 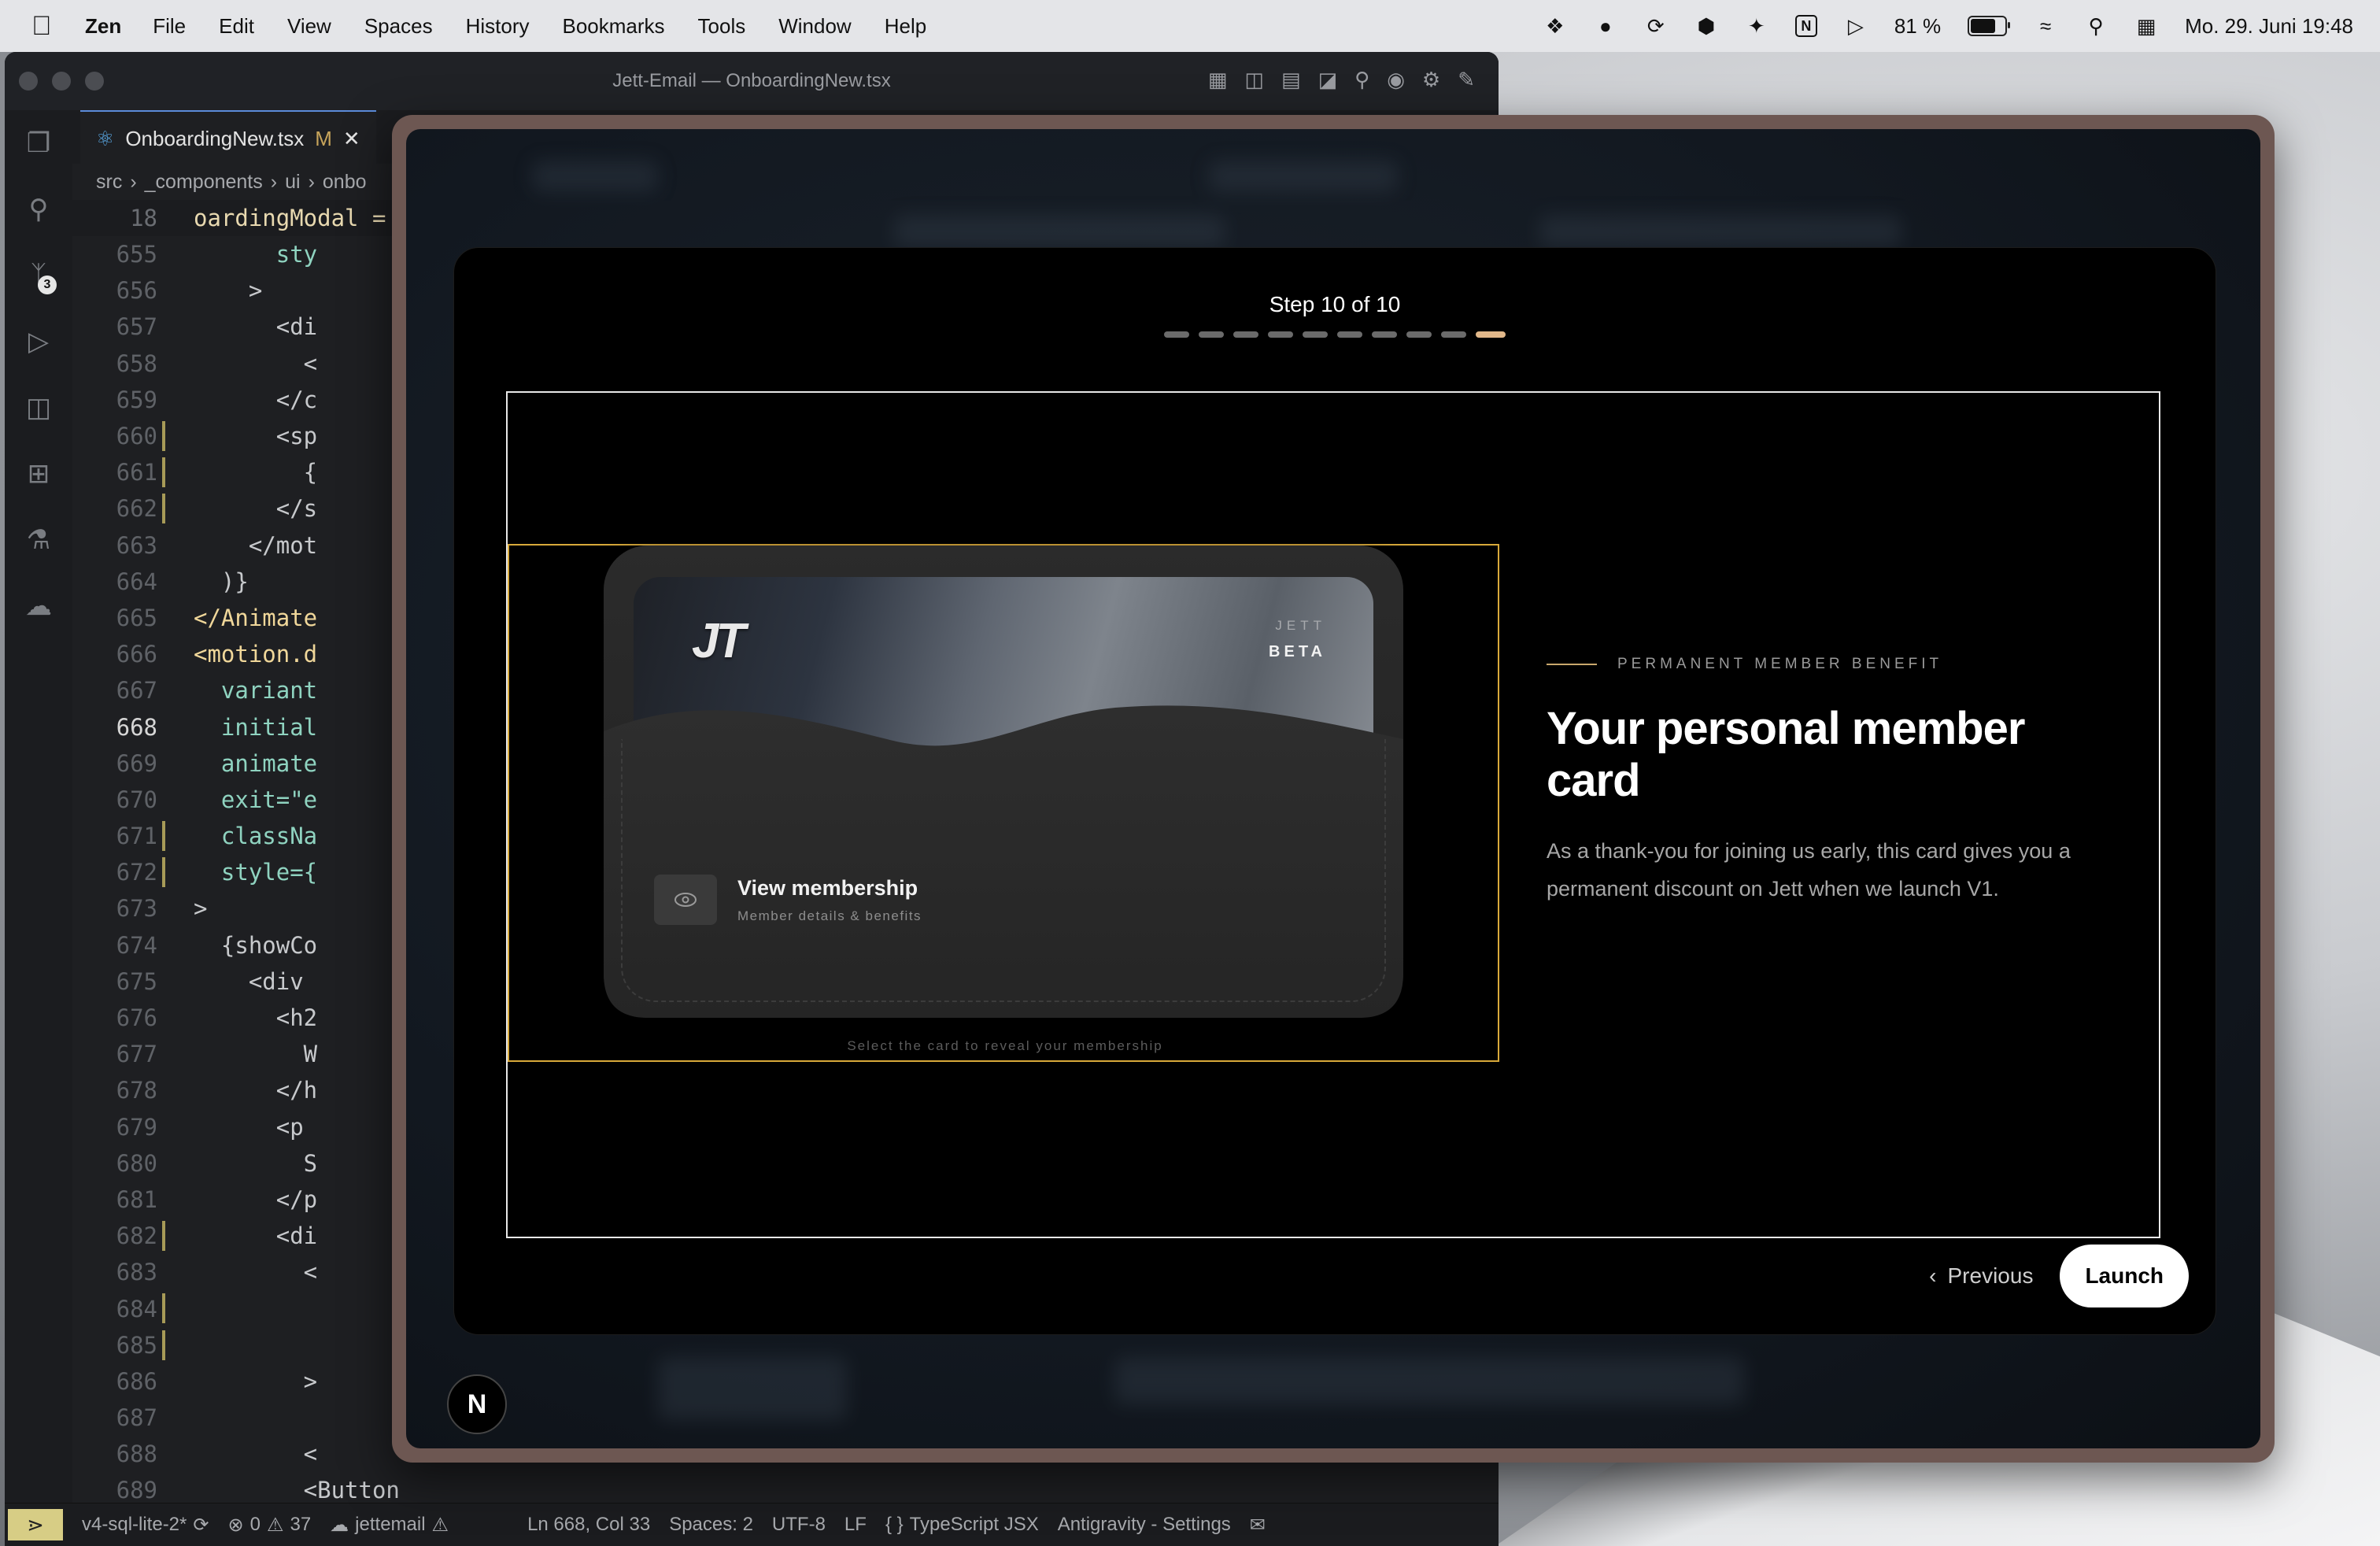 What do you see at coordinates (136, 617) in the screenshot?
I see `line-number: 665` at bounding box center [136, 617].